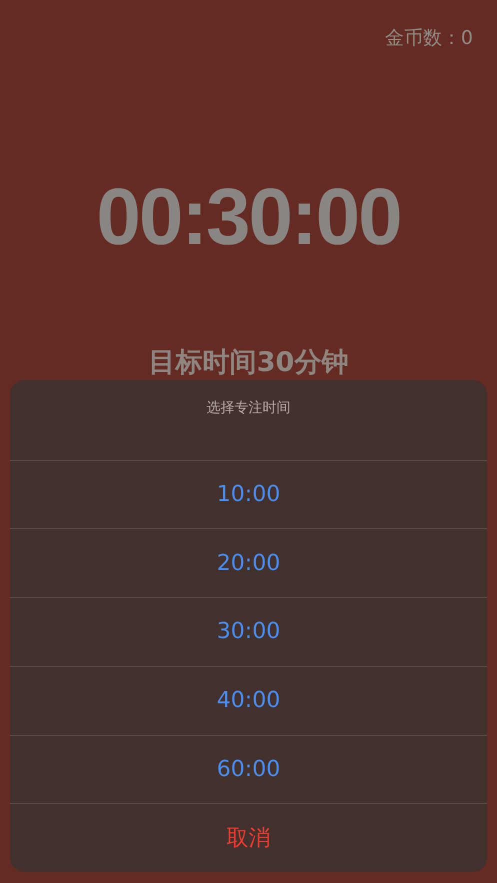 The image size is (497, 883). Describe the element at coordinates (428, 38) in the screenshot. I see `coin-count: 金币数：0` at that location.